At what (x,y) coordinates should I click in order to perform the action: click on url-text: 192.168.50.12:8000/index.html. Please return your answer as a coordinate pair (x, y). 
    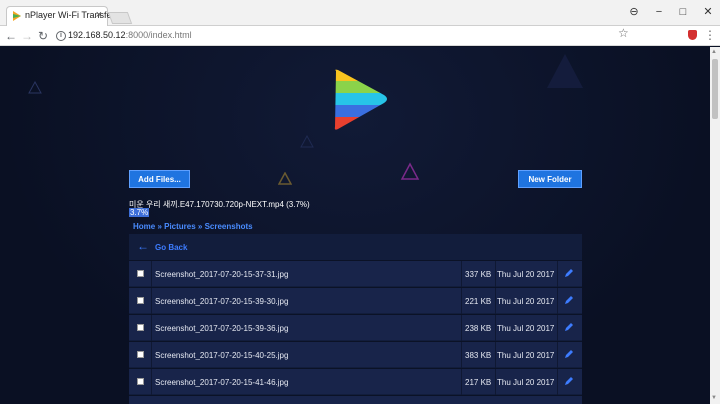
    Looking at the image, I should click on (130, 35).